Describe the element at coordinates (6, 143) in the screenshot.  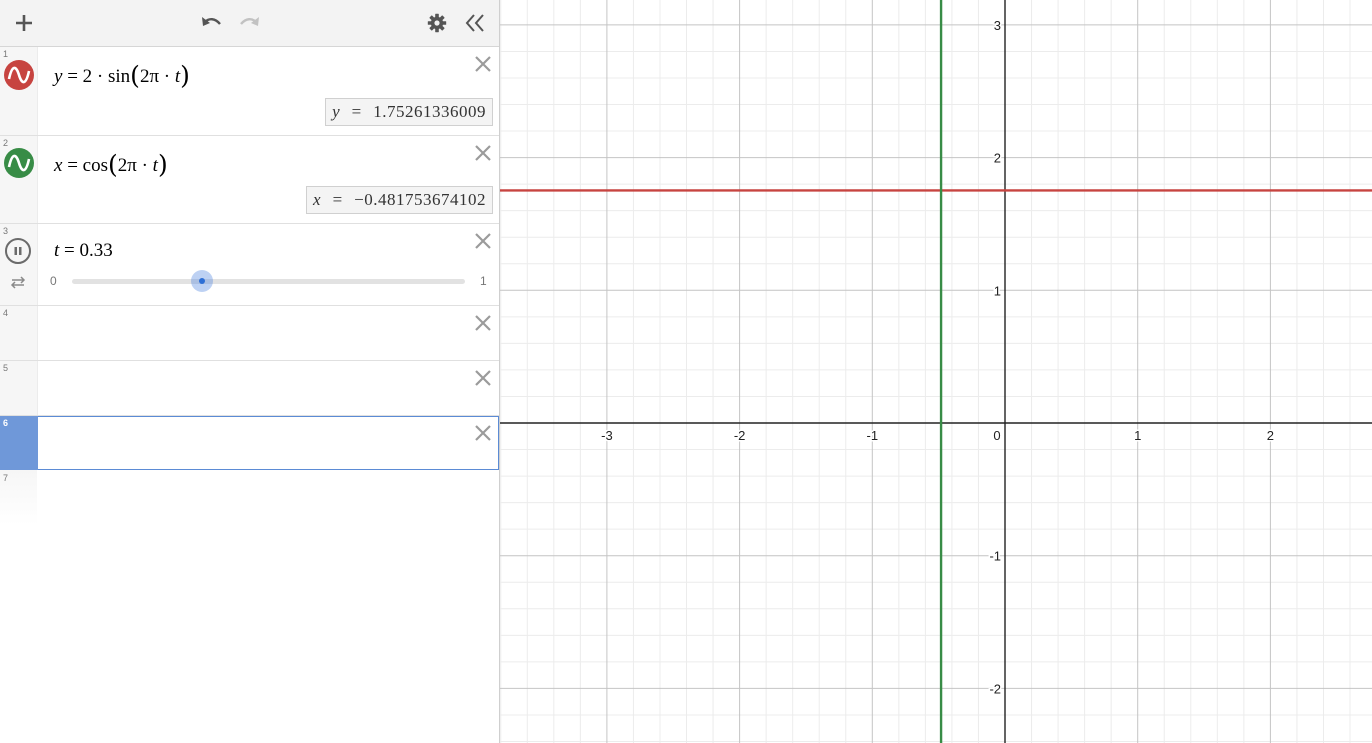
I see `row-number: 2` at that location.